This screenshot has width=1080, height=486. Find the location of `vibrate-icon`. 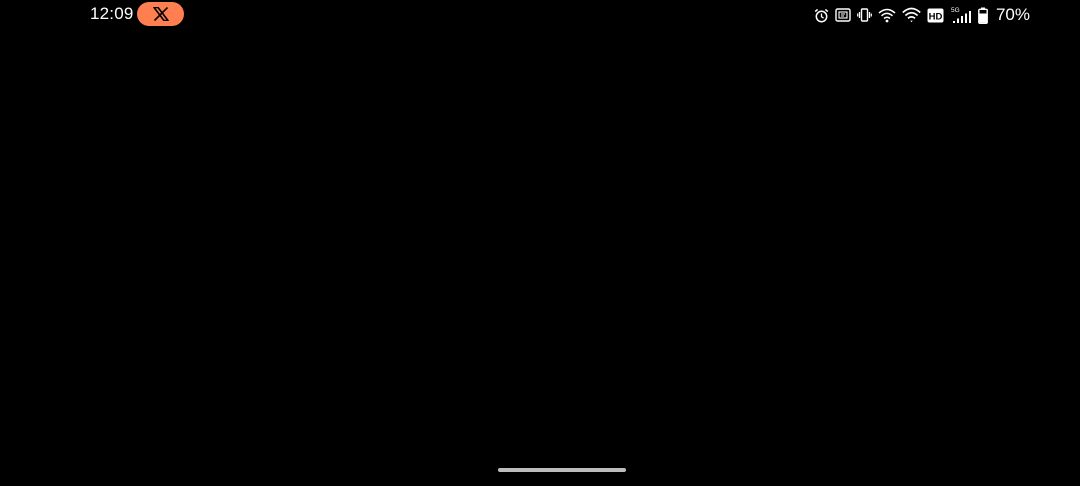

vibrate-icon is located at coordinates (864, 15).